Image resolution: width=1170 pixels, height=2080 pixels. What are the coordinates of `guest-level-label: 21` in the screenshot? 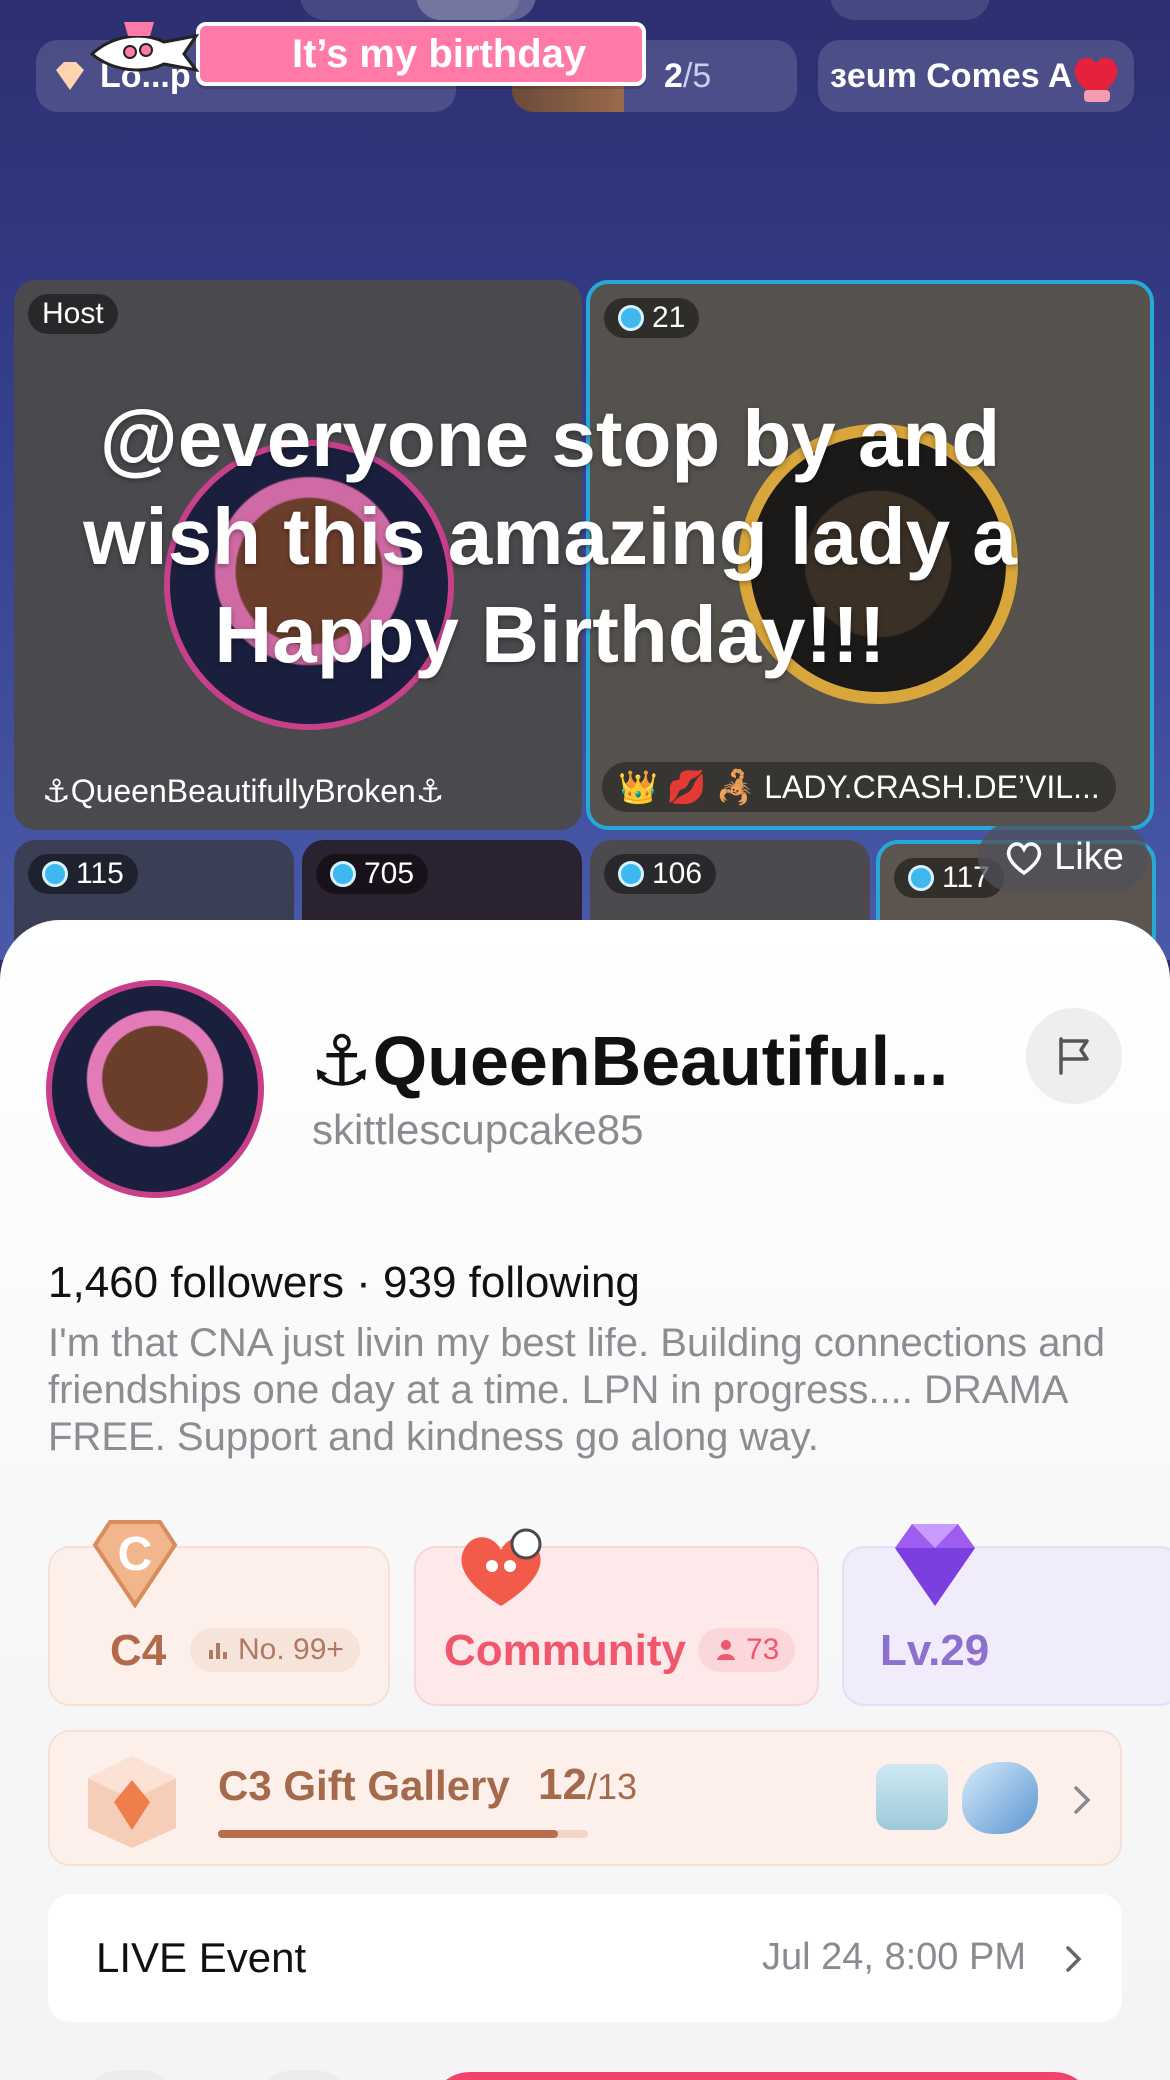 It's located at (669, 317).